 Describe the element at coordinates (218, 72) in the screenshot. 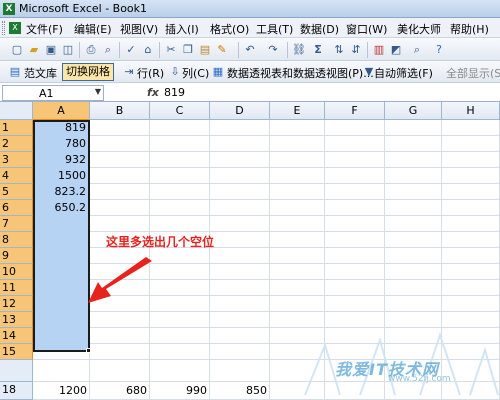

I see `pivot-table-icon: ▦` at that location.